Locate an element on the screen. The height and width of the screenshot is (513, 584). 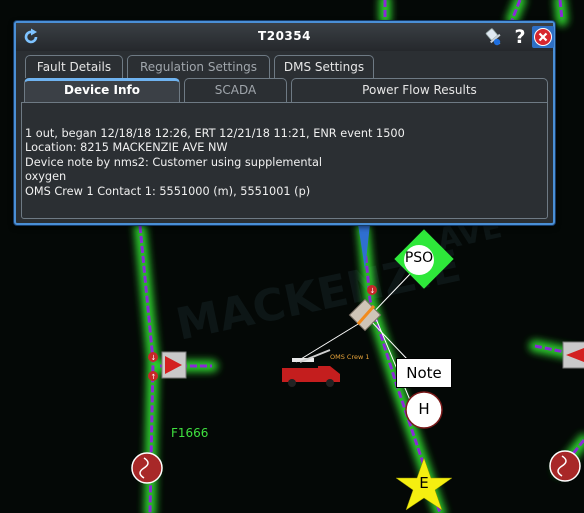
info-line-device-note-cont: oxygen is located at coordinates (46, 177).